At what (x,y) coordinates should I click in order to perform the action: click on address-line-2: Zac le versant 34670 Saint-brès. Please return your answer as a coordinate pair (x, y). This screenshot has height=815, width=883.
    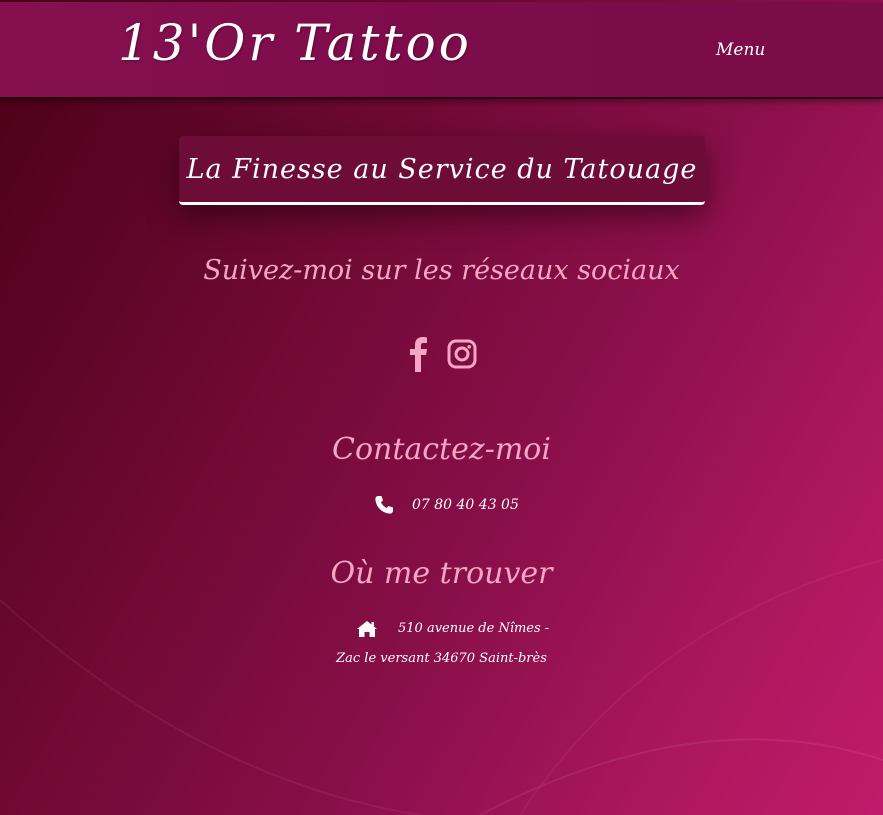
    Looking at the image, I should click on (441, 658).